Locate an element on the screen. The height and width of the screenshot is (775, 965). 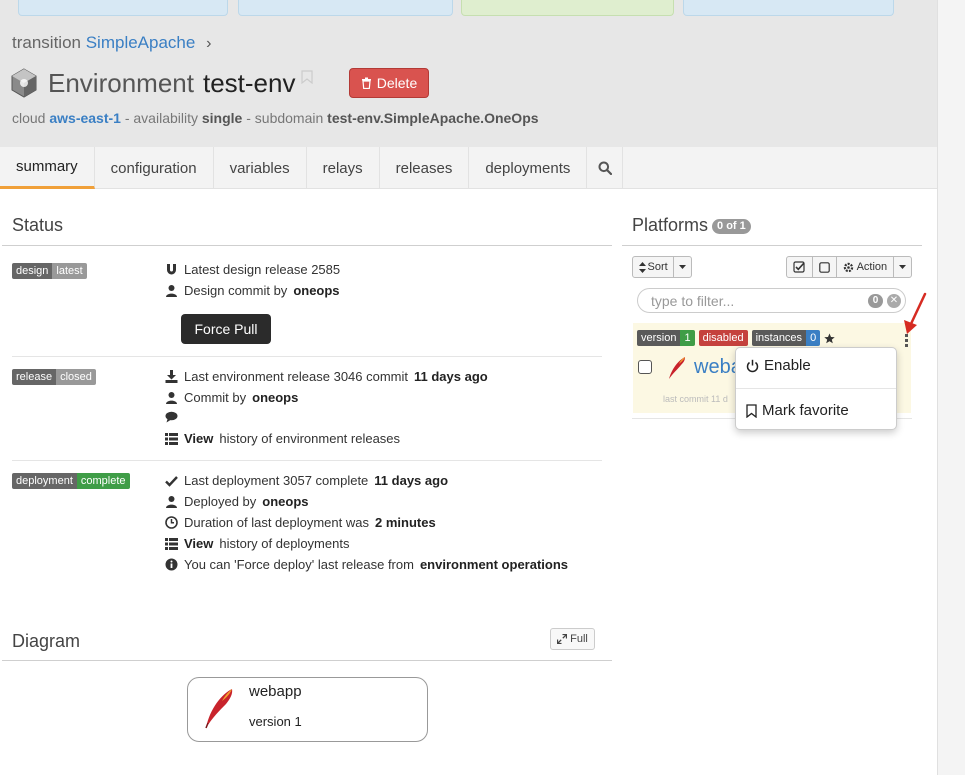
tab-search is located at coordinates (605, 168).